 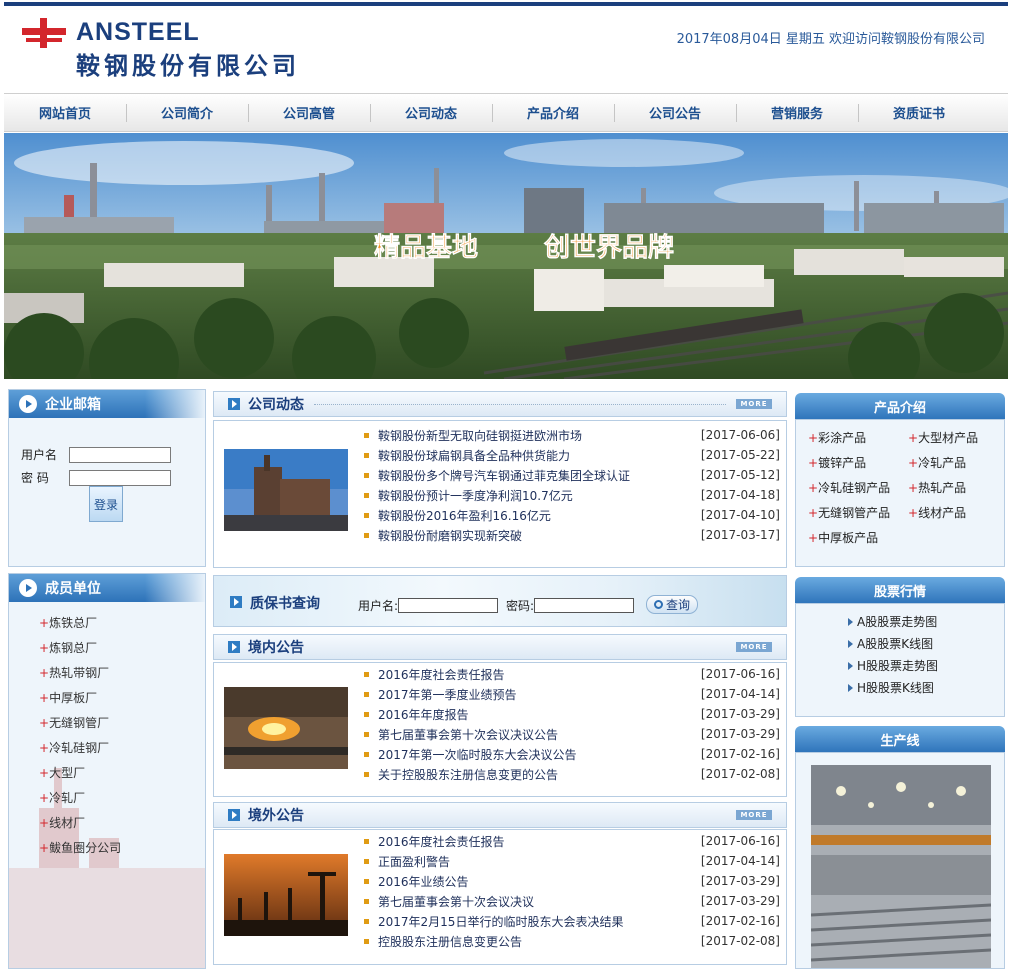 What do you see at coordinates (73, 405) in the screenshot?
I see `mailbox-title: 企业邮箱` at bounding box center [73, 405].